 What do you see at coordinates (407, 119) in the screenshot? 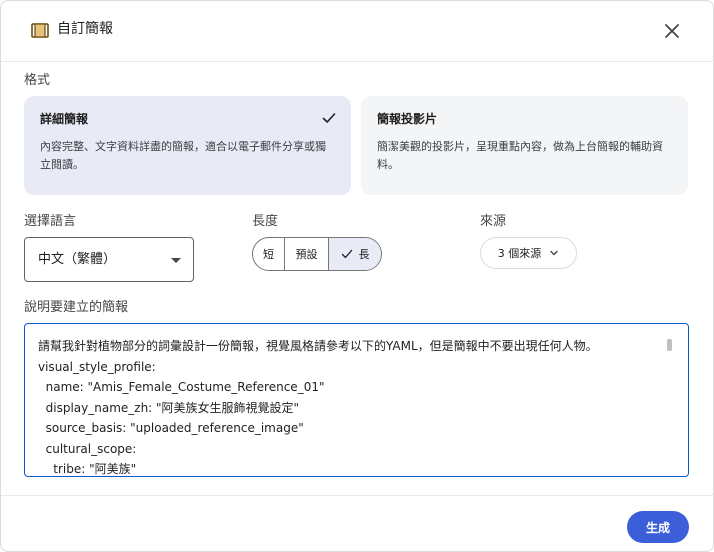
I see `format-option-title: 簡報投影片` at bounding box center [407, 119].